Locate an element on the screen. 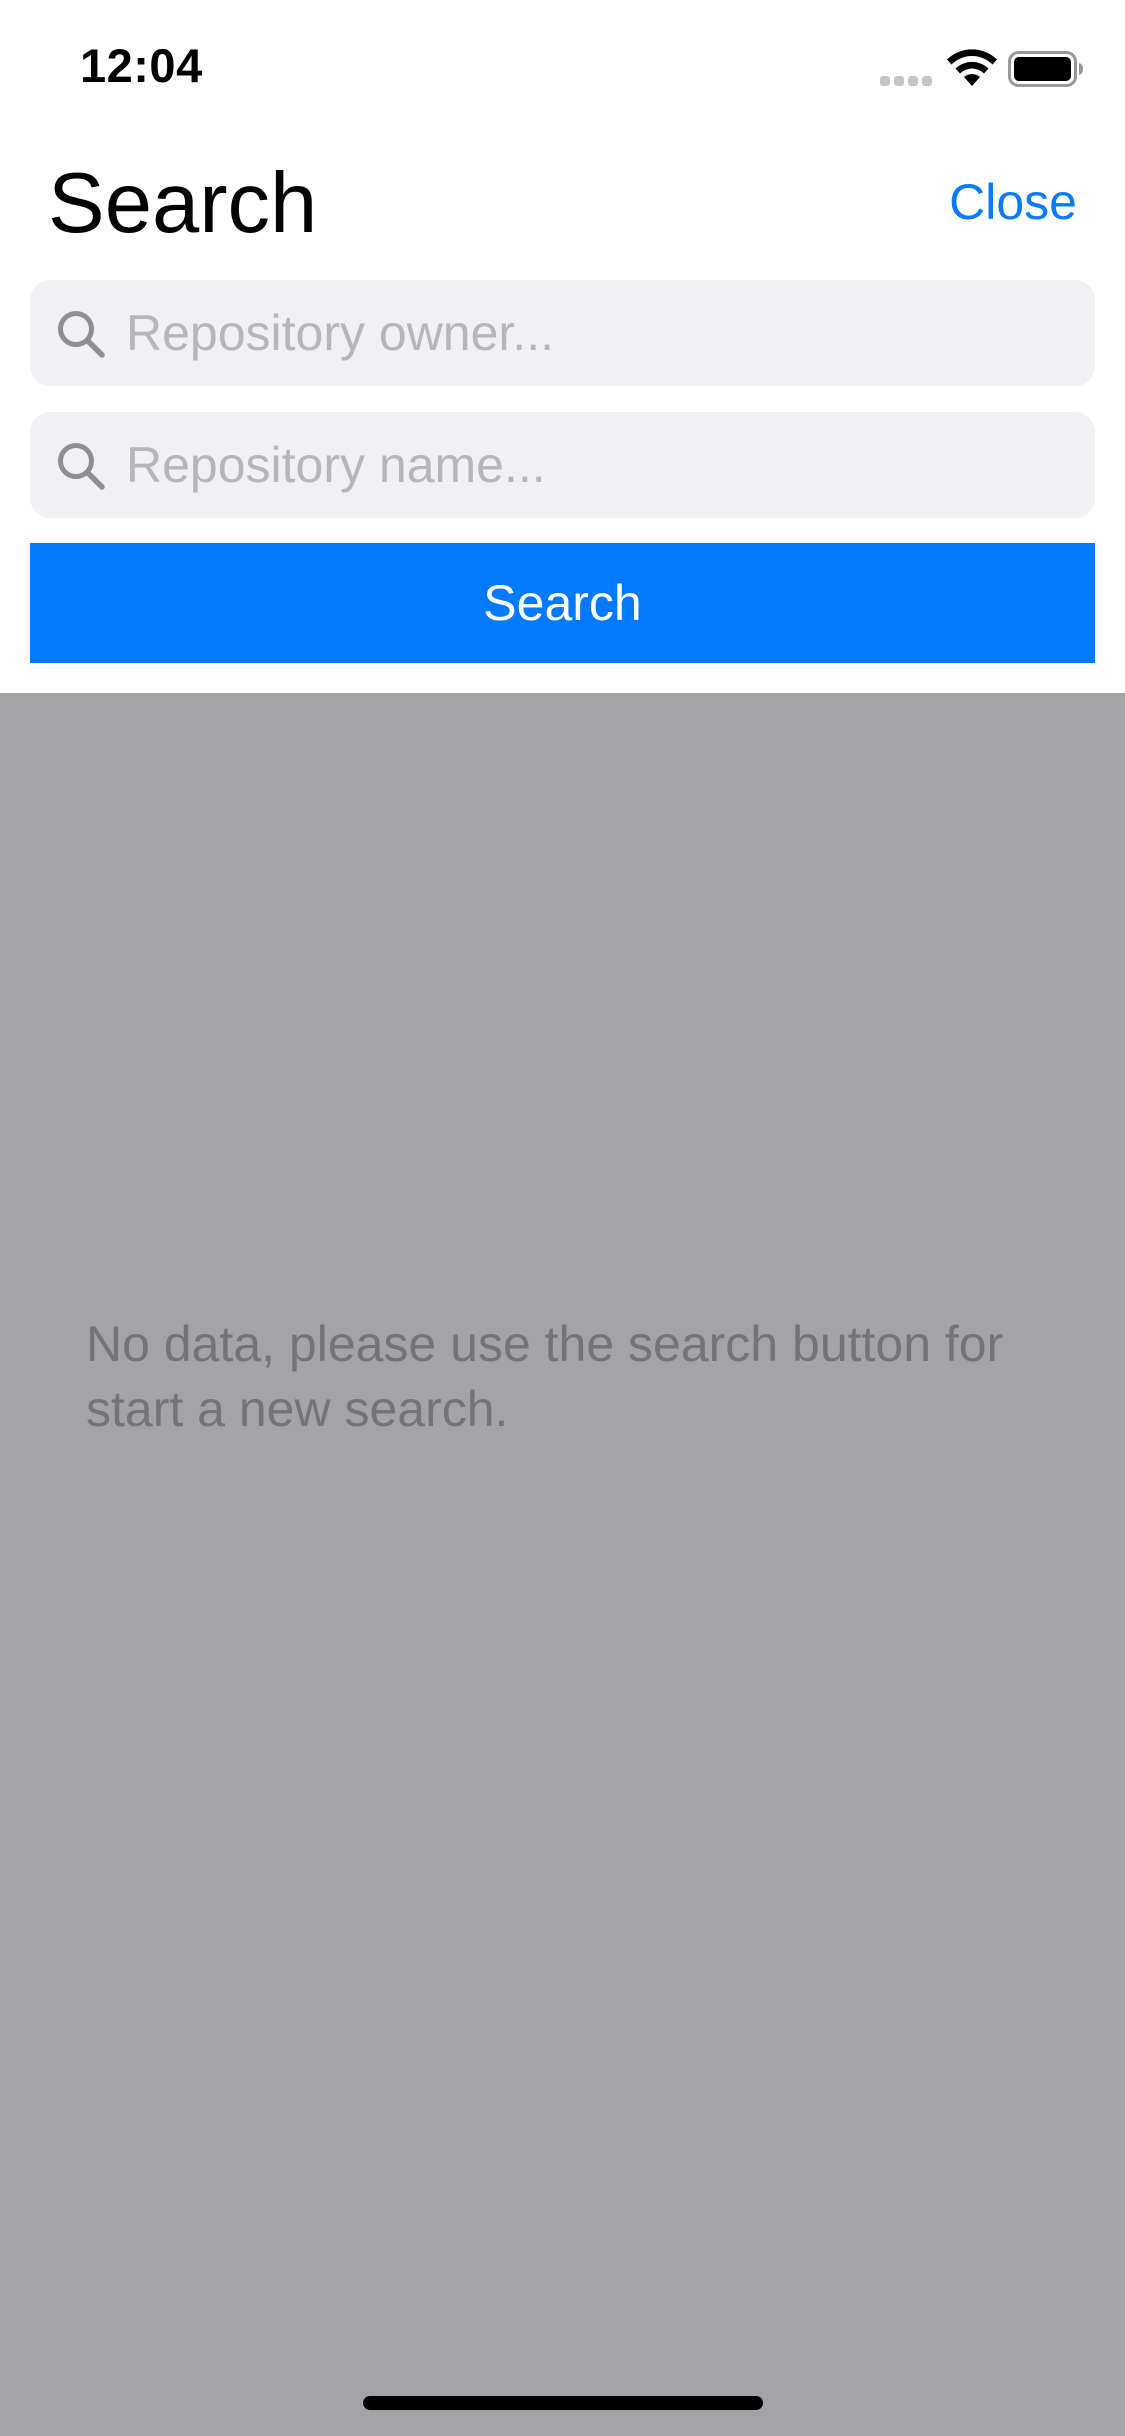  home-indicator is located at coordinates (563, 2403).